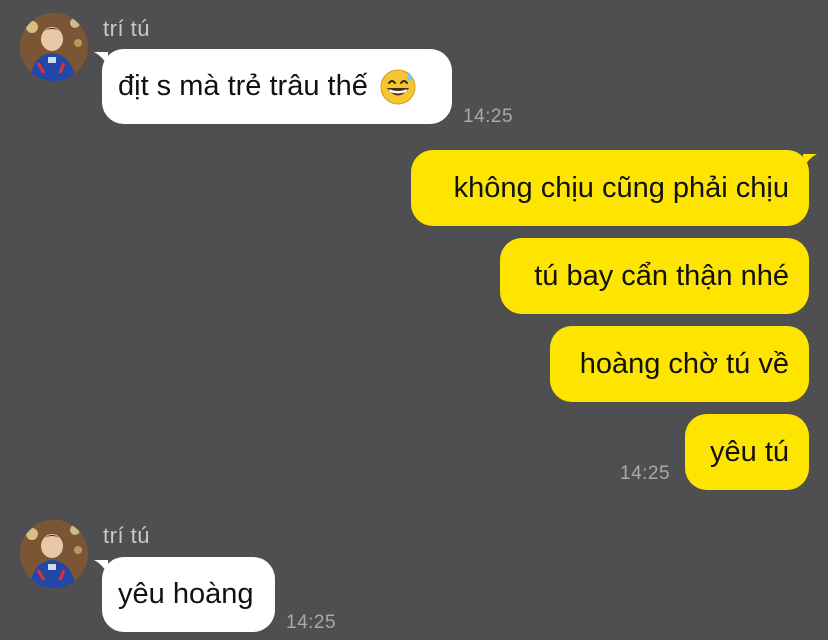  I want to click on message-text: yêu tú, so click(749, 451).